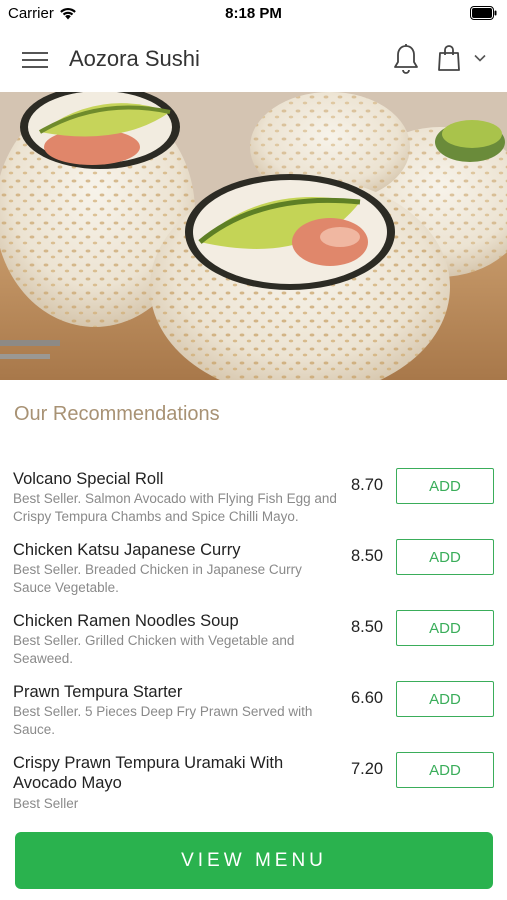 Image resolution: width=507 pixels, height=900 pixels. I want to click on status-bar: Carrier 8:18 PM, so click(253, 14).